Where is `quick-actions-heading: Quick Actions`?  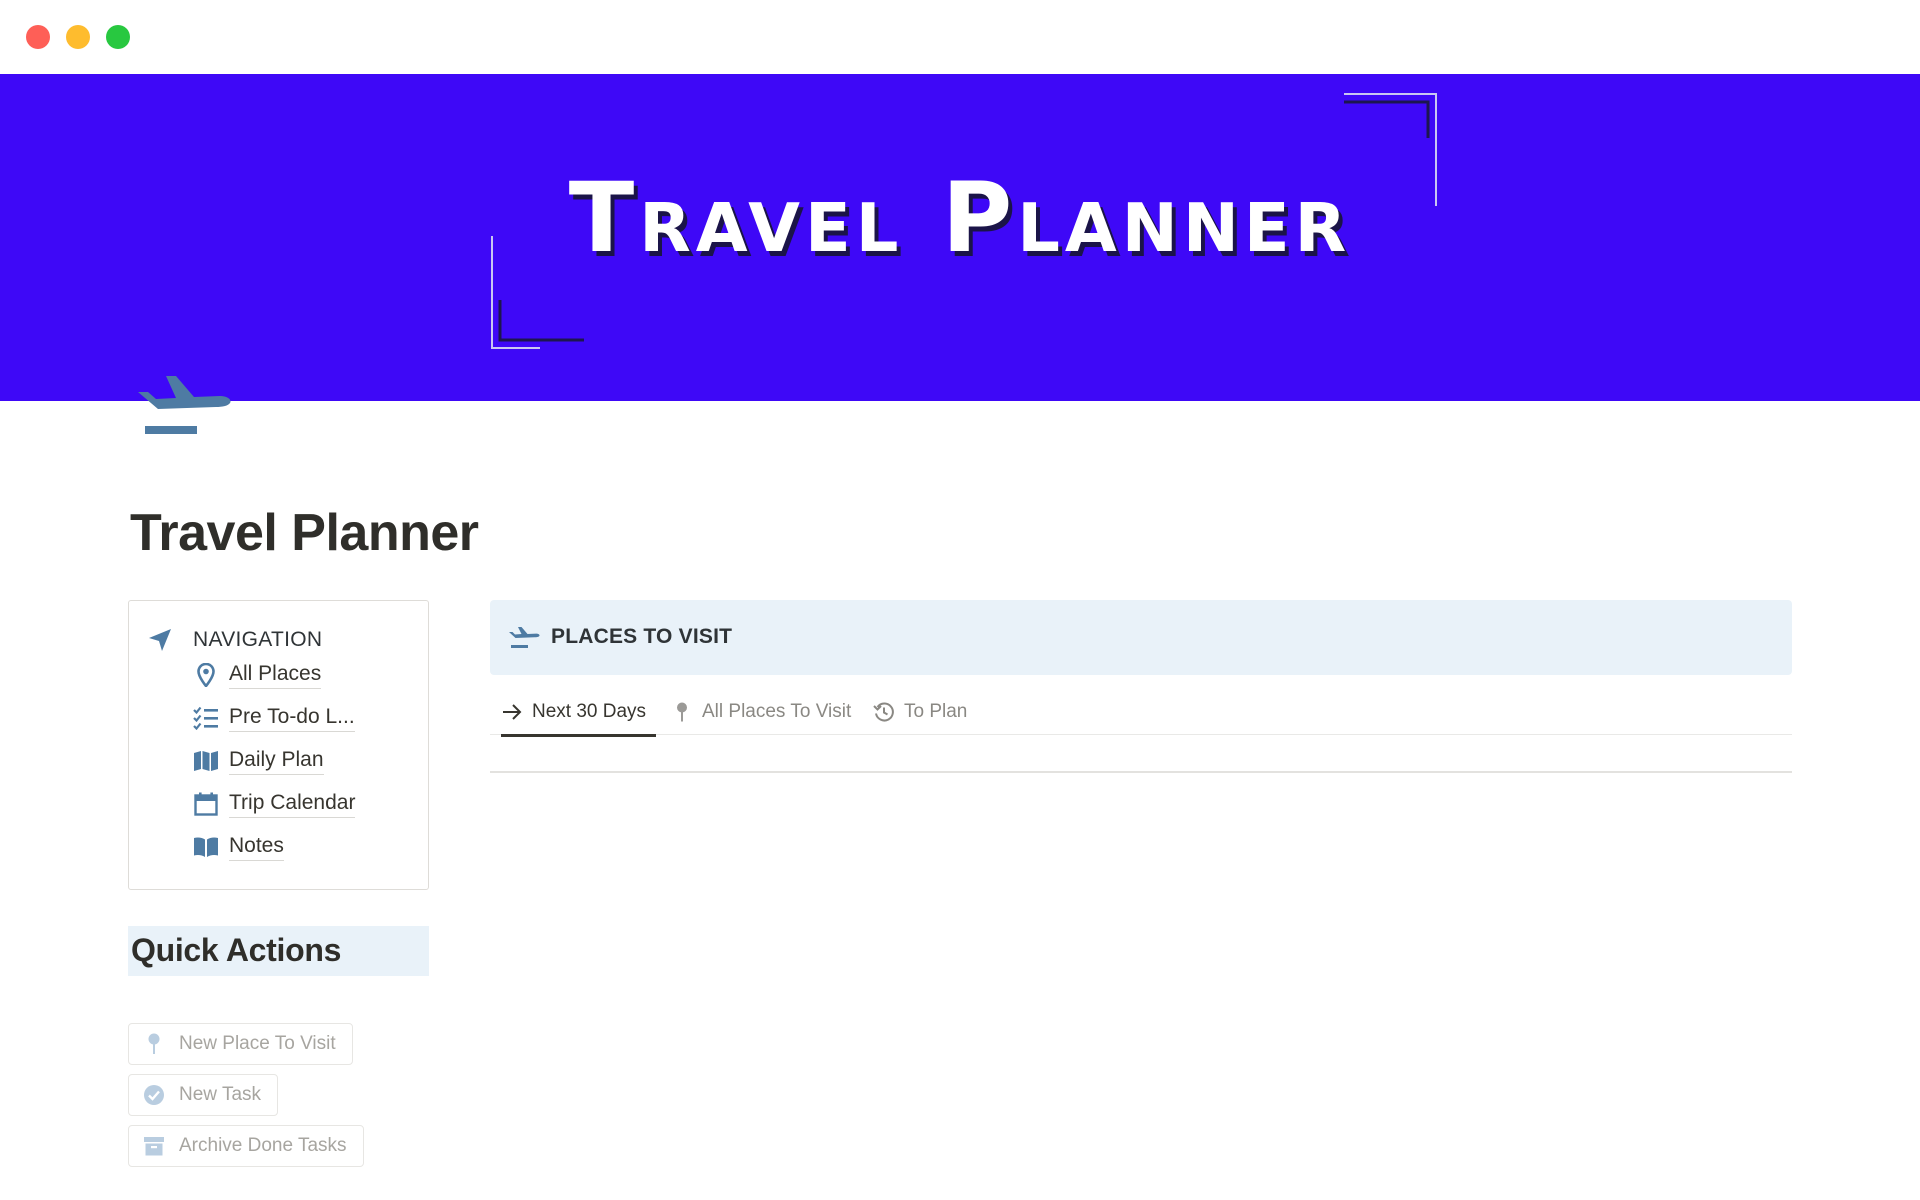
quick-actions-heading: Quick Actions is located at coordinates (278, 951).